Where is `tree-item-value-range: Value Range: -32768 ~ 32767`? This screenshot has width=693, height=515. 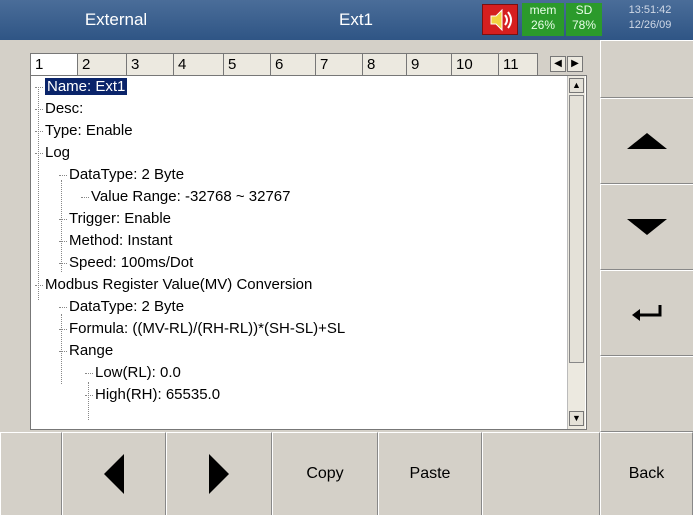
tree-item-value-range: Value Range: -32768 ~ 32767 is located at coordinates (185, 197).